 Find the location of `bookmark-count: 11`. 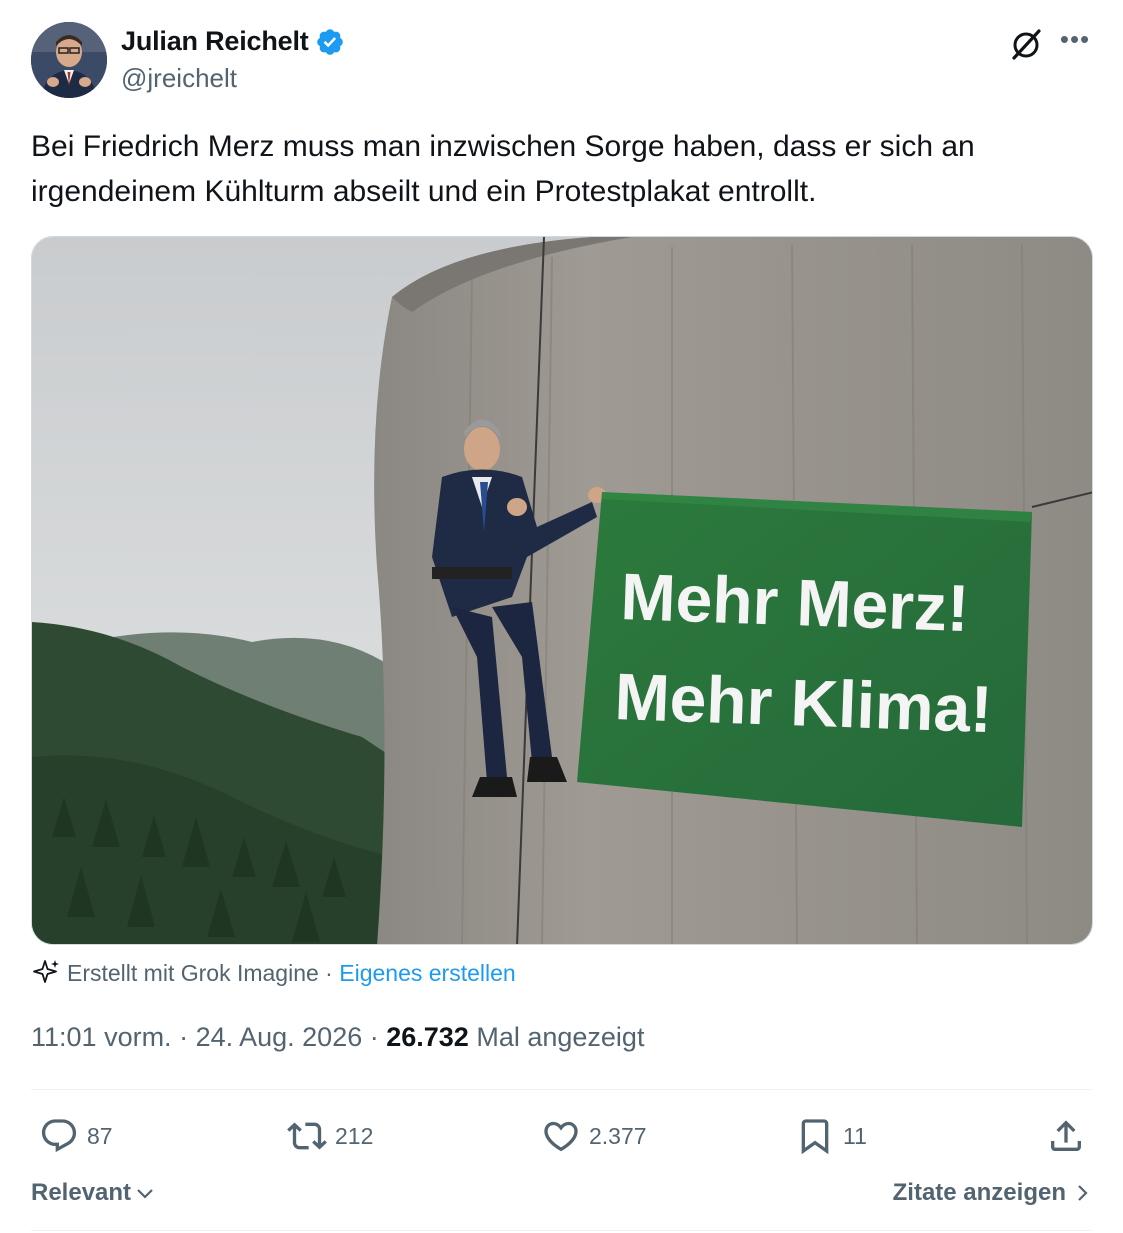

bookmark-count: 11 is located at coordinates (855, 1135).